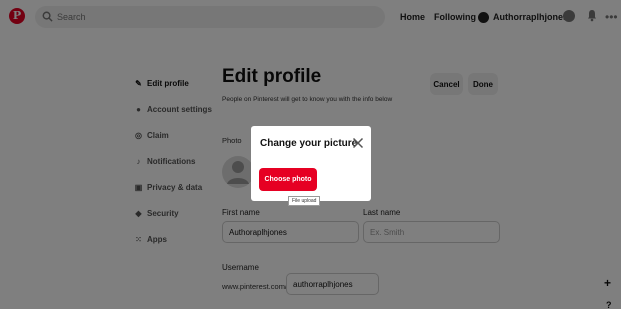 The image size is (621, 309). What do you see at coordinates (358, 143) in the screenshot?
I see `close-icon` at bounding box center [358, 143].